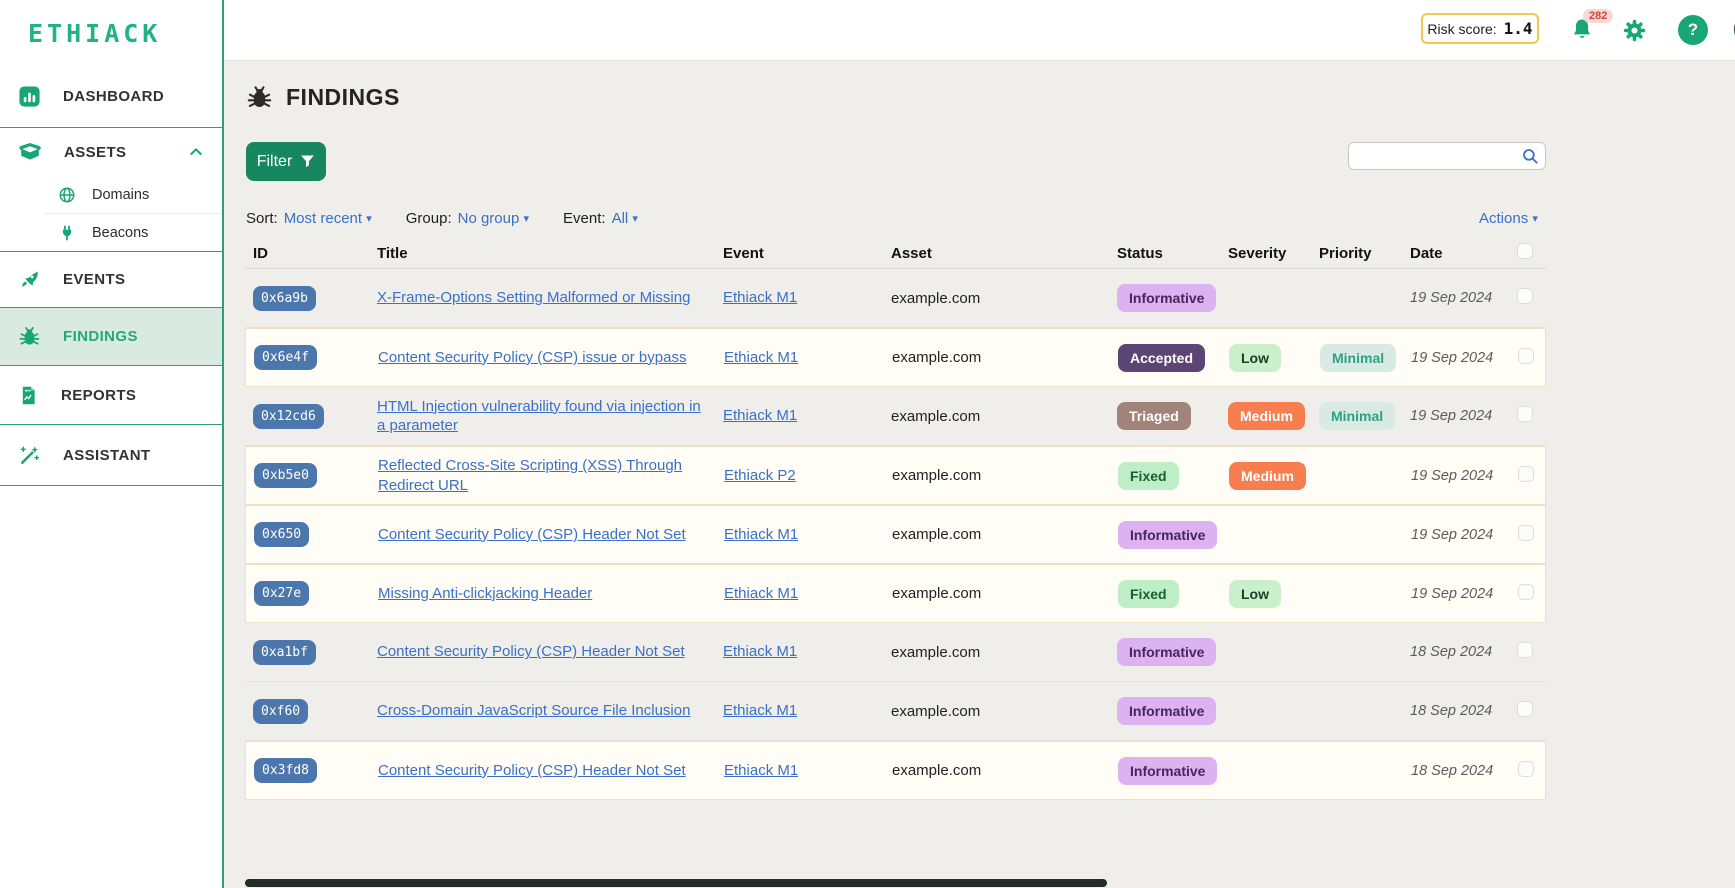 Image resolution: width=1735 pixels, height=888 pixels. Describe the element at coordinates (120, 232) in the screenshot. I see `sidebar-item-label: Beacons` at that location.